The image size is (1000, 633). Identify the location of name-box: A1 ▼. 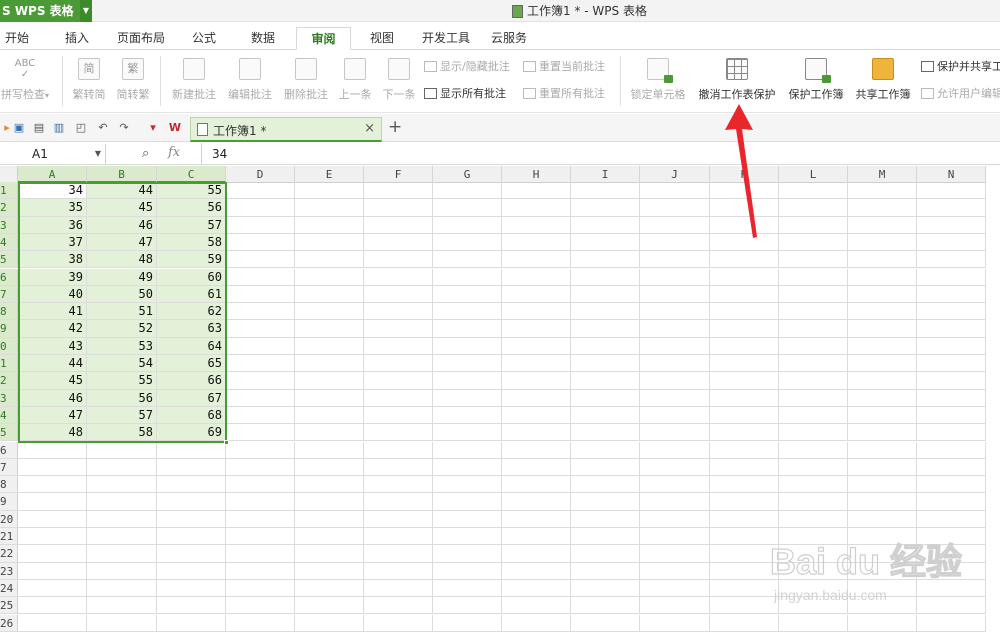
(53, 154).